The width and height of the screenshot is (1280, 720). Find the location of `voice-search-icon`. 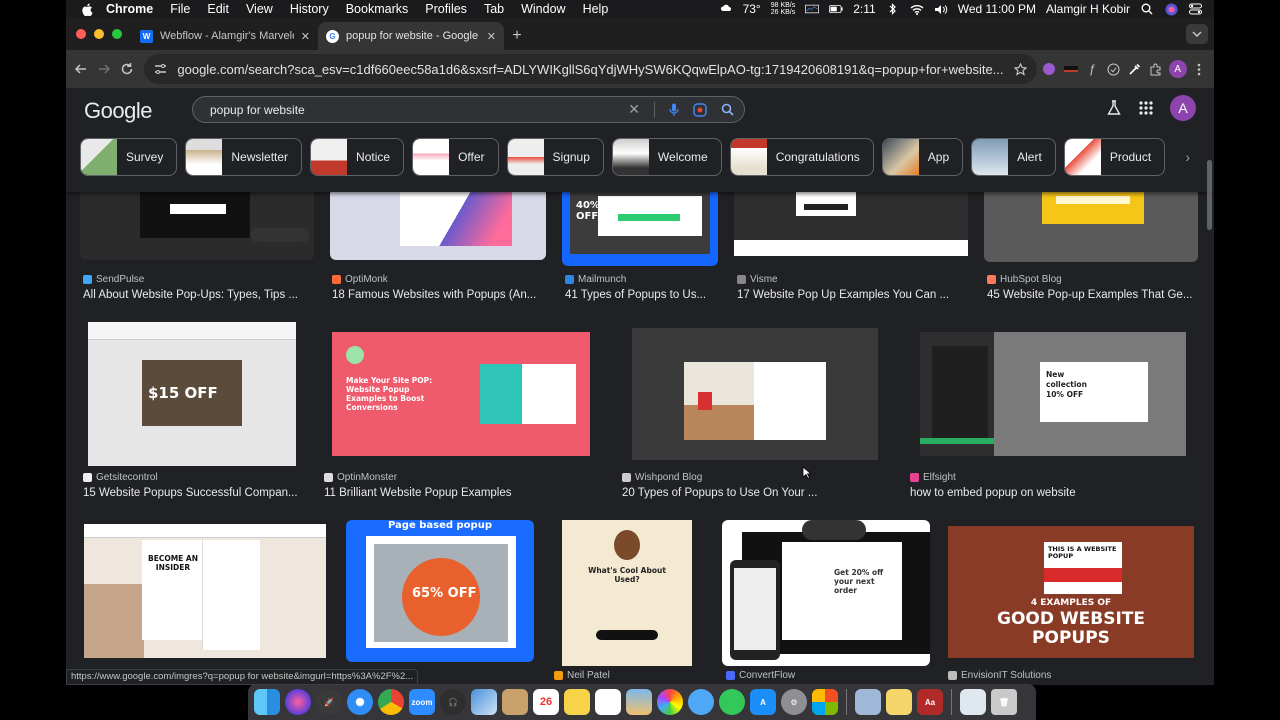

voice-search-icon is located at coordinates (674, 110).